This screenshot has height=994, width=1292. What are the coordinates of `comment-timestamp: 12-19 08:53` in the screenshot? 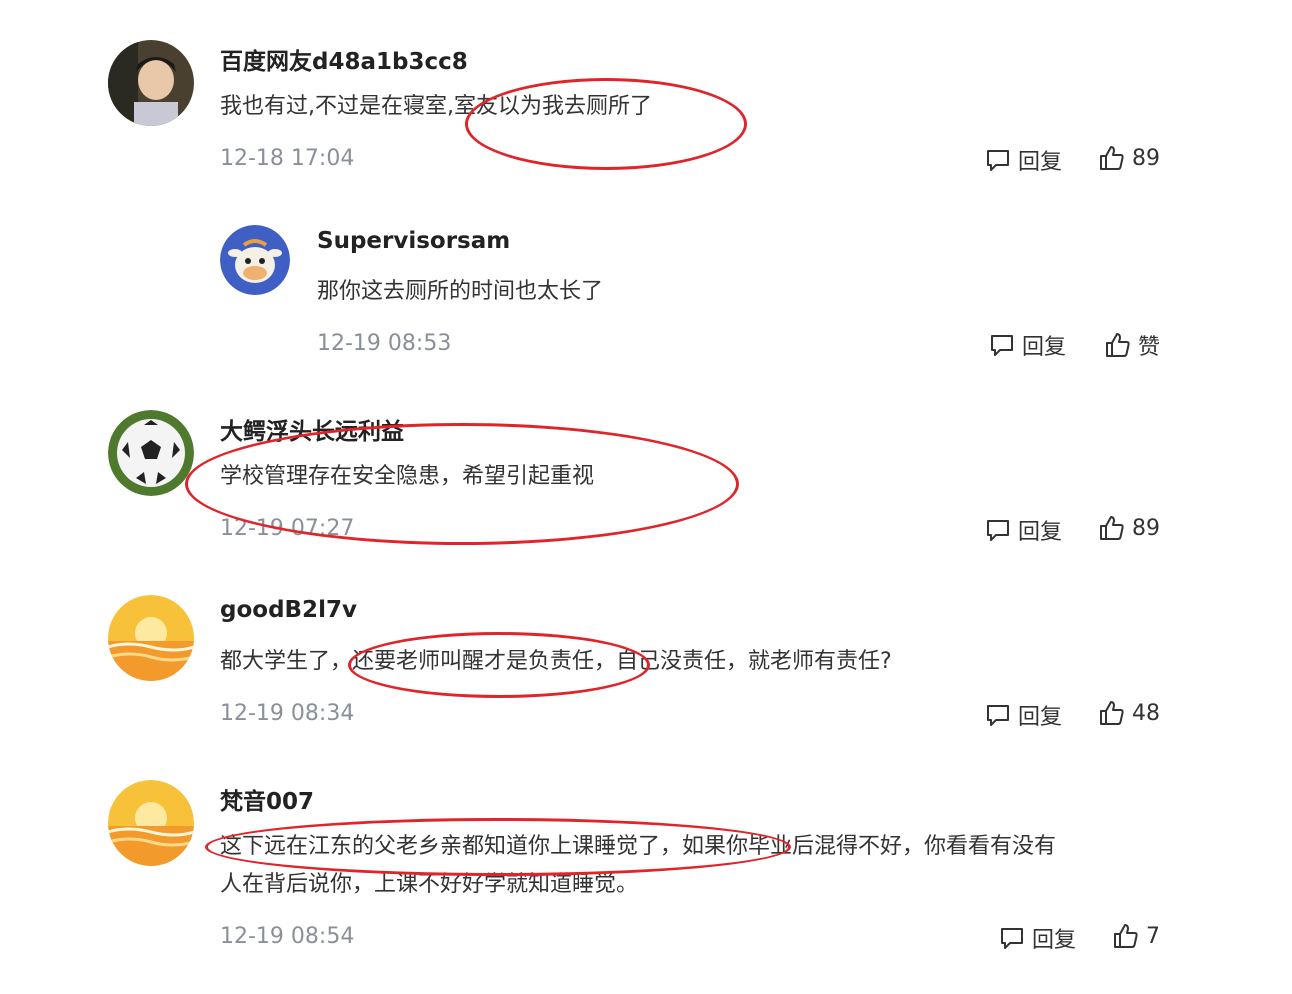 It's located at (384, 343).